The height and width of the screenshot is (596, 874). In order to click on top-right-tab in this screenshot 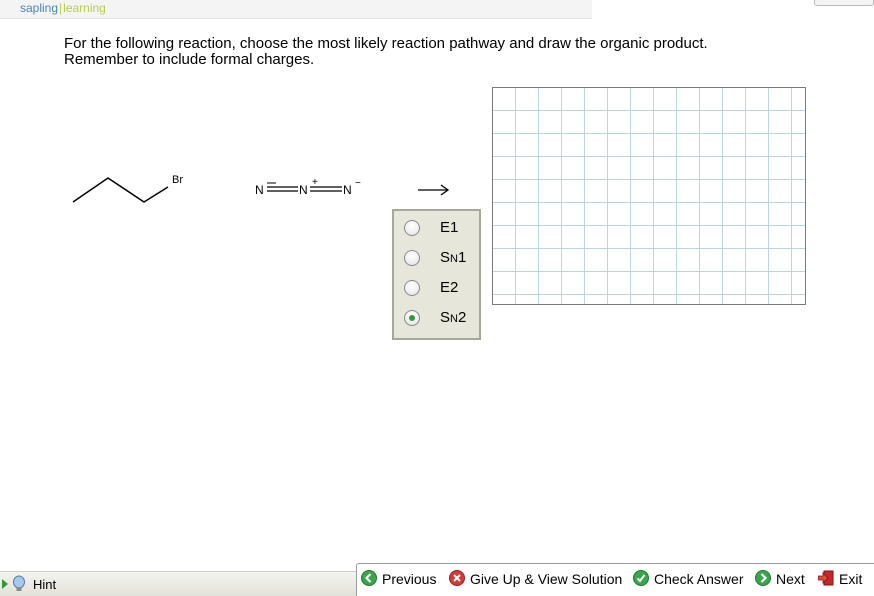, I will do `click(844, 3)`.